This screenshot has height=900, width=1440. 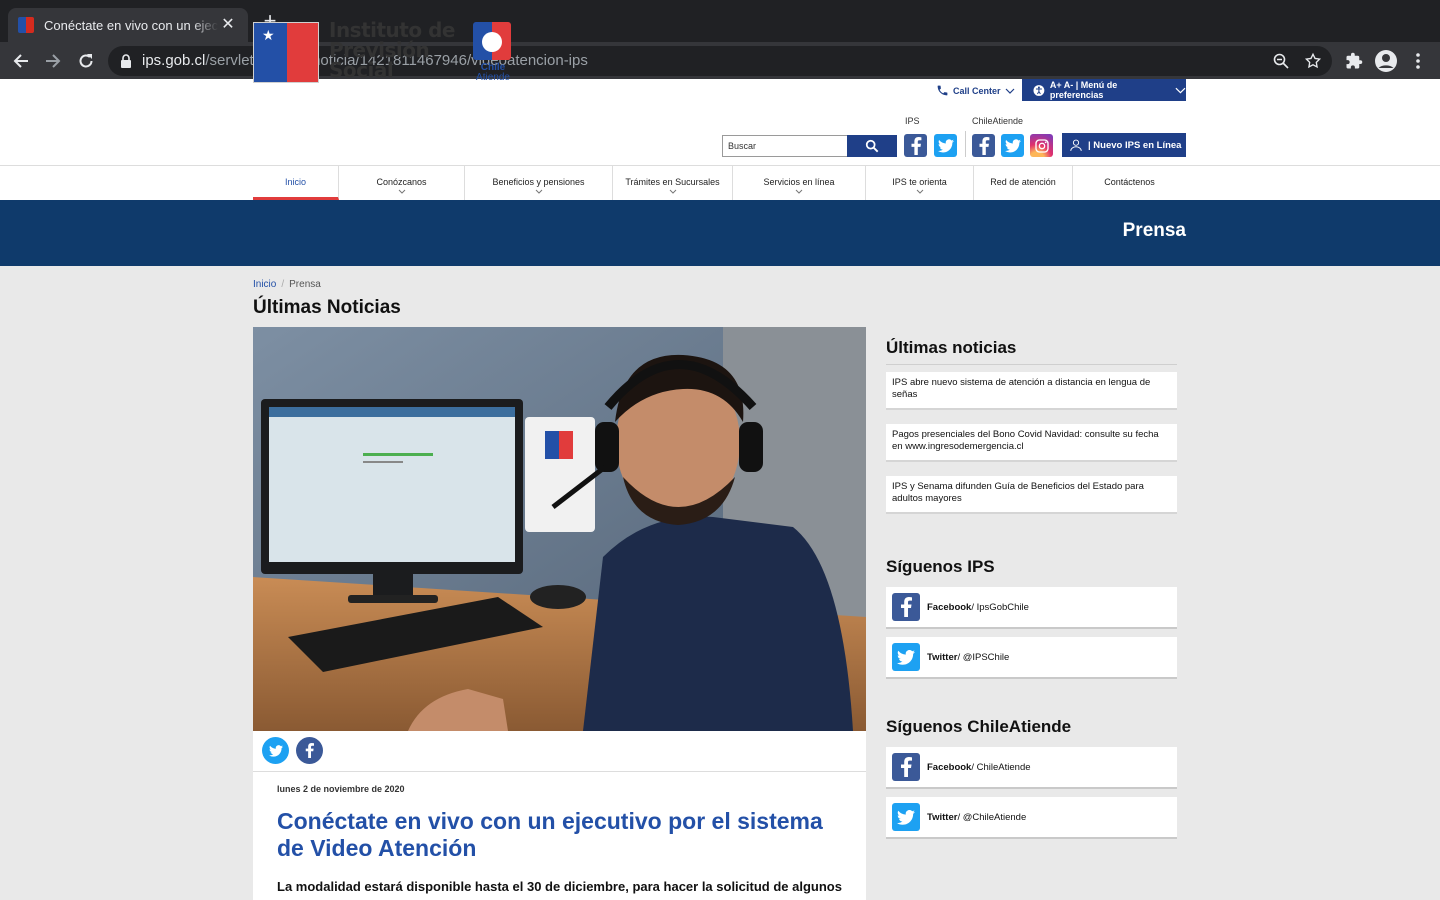 I want to click on nav-label: Conózcanos, so click(x=401, y=182).